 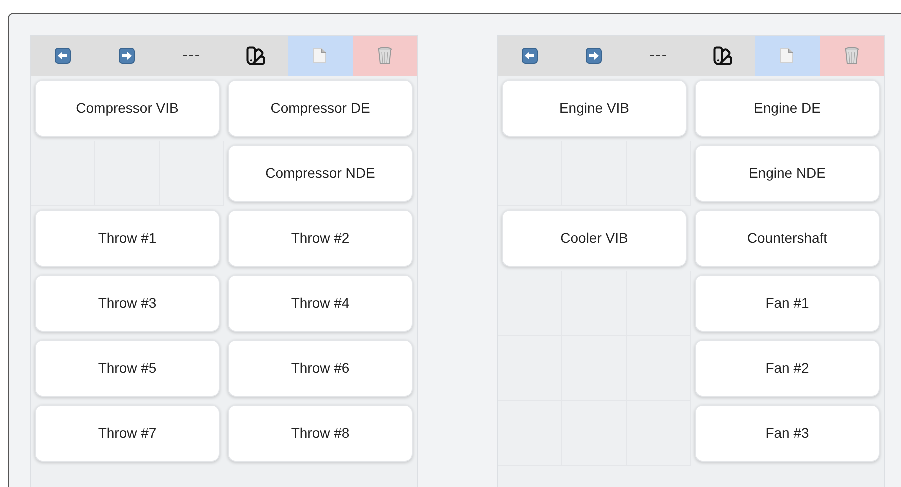 I want to click on tile-button: Fan #3, so click(x=787, y=433).